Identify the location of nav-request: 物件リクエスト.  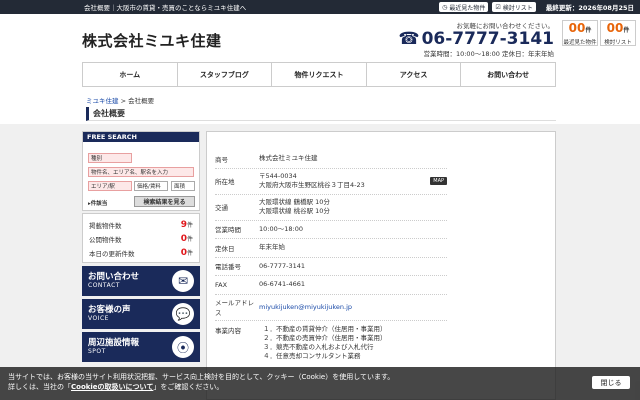
(319, 74).